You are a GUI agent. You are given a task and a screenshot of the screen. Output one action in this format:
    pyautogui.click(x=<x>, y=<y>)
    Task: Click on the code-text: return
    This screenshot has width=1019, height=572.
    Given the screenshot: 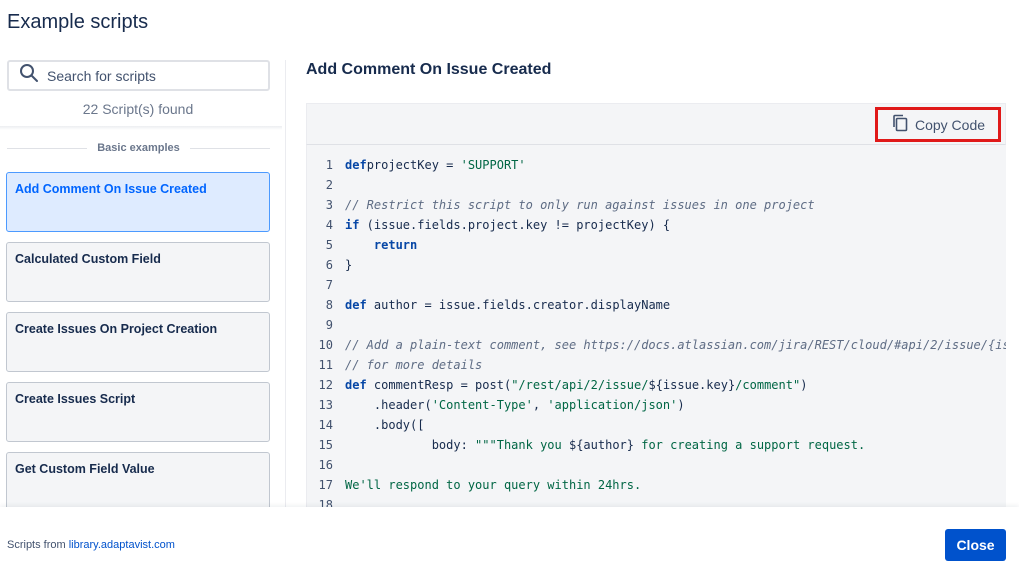 What is the action you would take?
    pyautogui.click(x=375, y=245)
    